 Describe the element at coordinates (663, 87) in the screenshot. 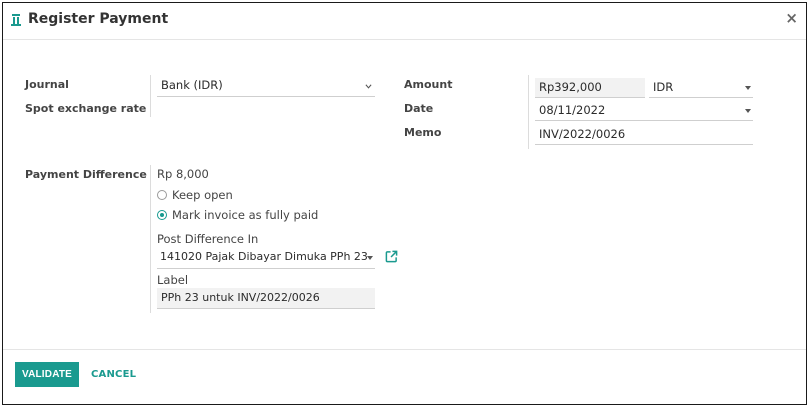

I see `currency-value: IDR` at that location.